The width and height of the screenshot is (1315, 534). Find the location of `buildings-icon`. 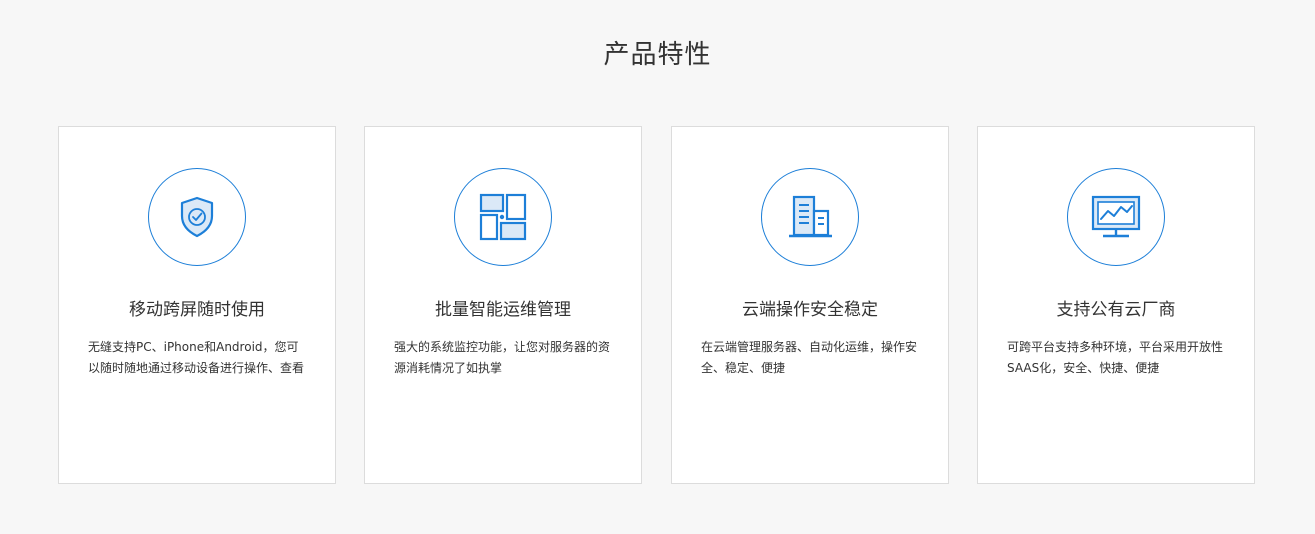

buildings-icon is located at coordinates (810, 217).